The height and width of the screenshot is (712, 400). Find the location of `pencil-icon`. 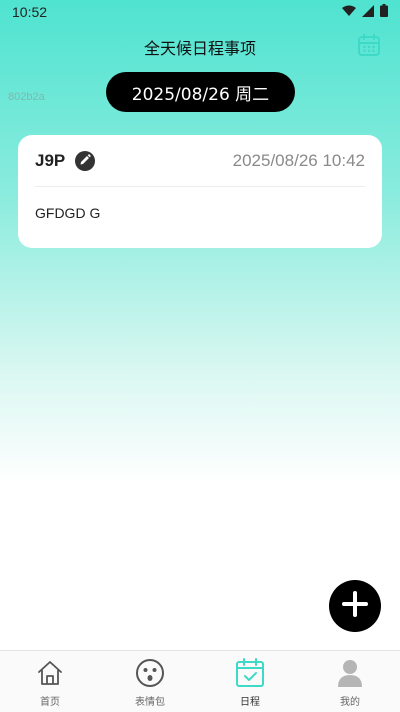

pencil-icon is located at coordinates (85, 160).